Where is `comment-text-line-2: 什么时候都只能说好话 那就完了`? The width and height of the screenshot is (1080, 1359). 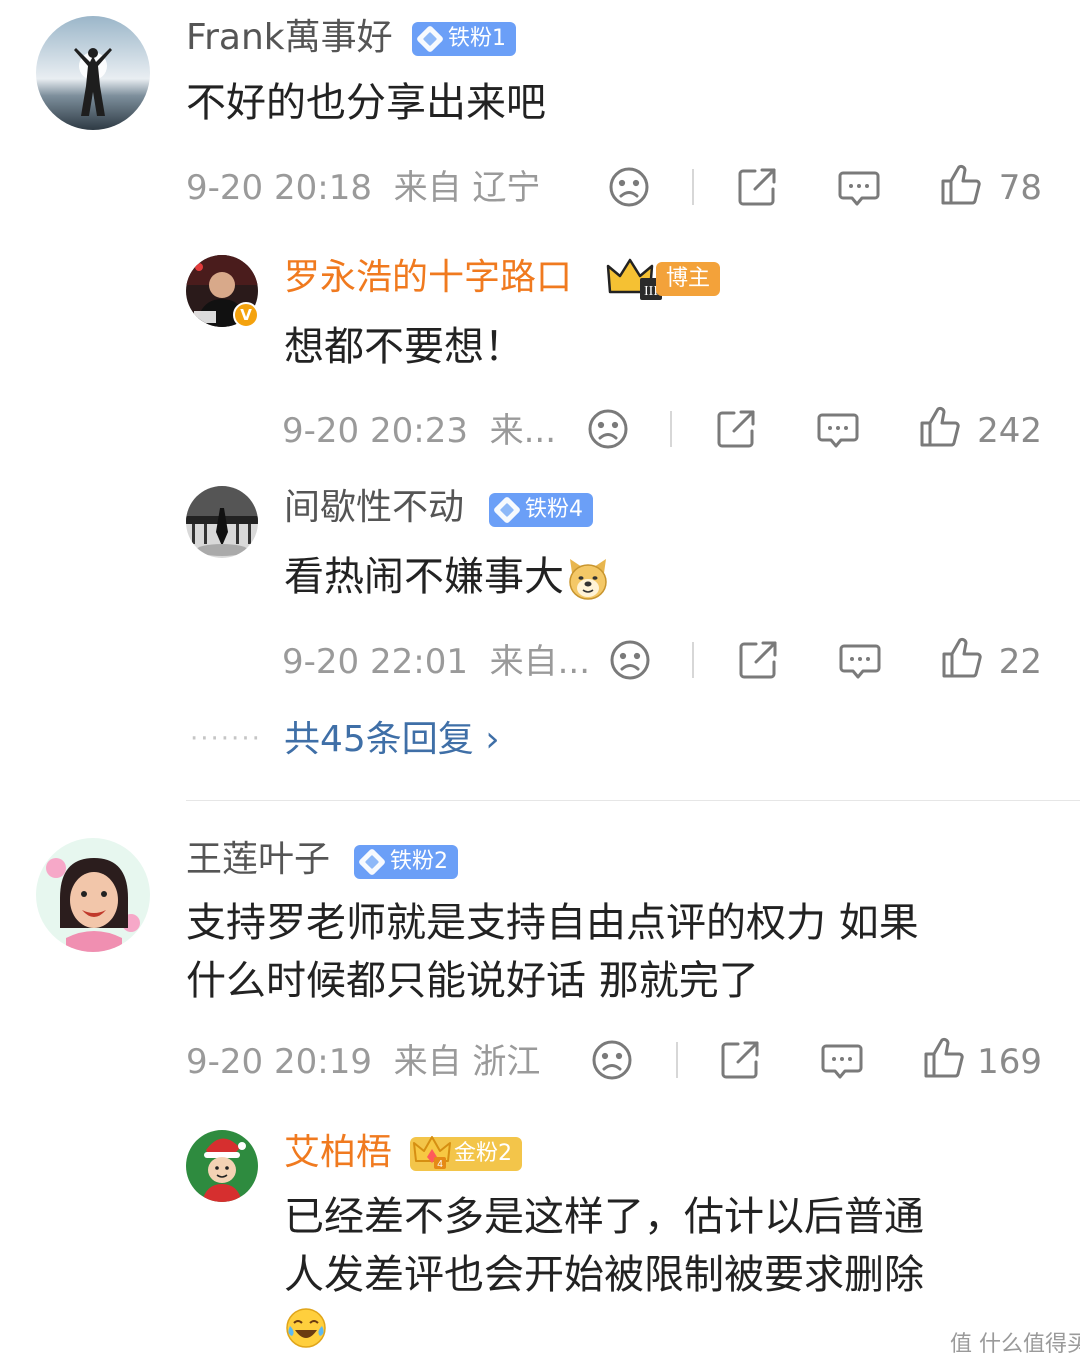 comment-text-line-2: 什么时候都只能说好话 那就完了 is located at coordinates (472, 981).